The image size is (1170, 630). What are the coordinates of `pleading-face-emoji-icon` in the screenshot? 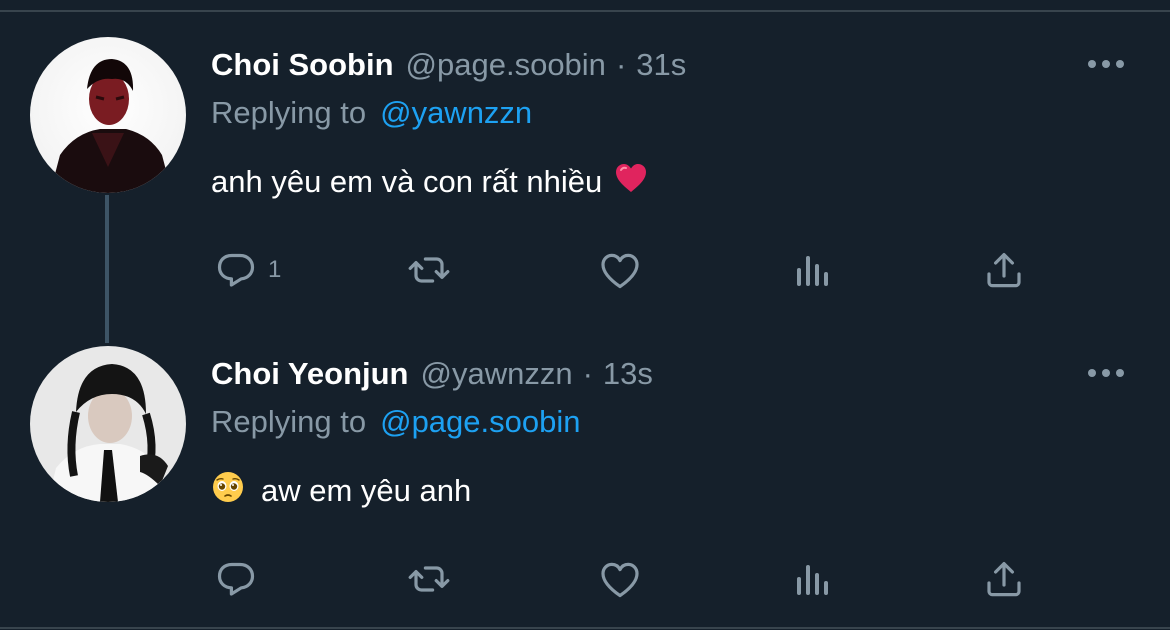 It's located at (228, 491).